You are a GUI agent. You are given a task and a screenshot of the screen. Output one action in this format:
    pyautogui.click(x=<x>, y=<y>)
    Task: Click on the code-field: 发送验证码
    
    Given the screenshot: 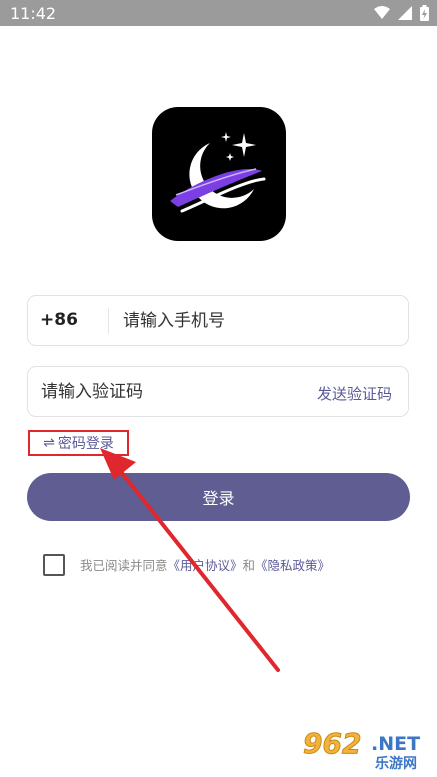 What is the action you would take?
    pyautogui.click(x=218, y=391)
    